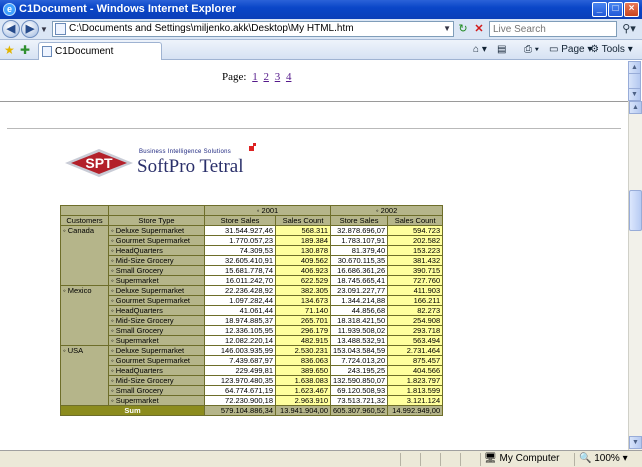 The image size is (642, 467). What do you see at coordinates (303, 300) in the screenshot?
I see `sales-count-cell: 134.673` at bounding box center [303, 300].